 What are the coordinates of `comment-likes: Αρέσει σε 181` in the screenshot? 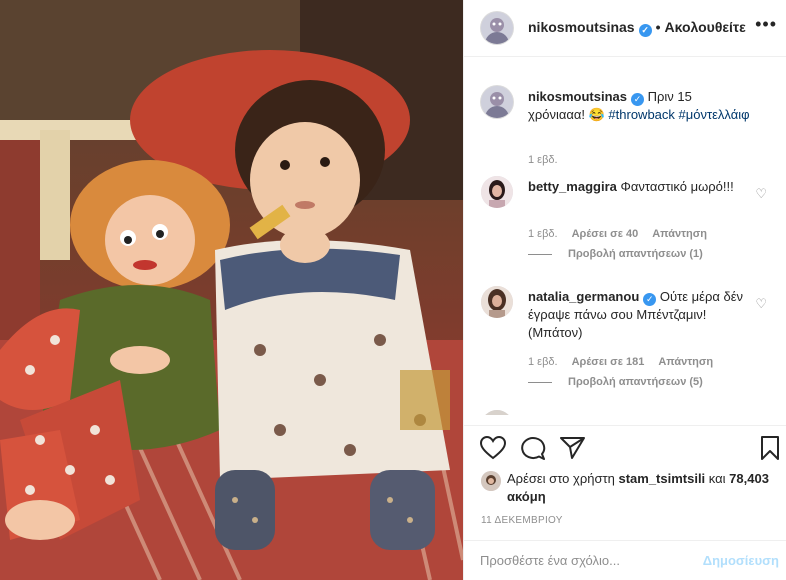 It's located at (608, 362).